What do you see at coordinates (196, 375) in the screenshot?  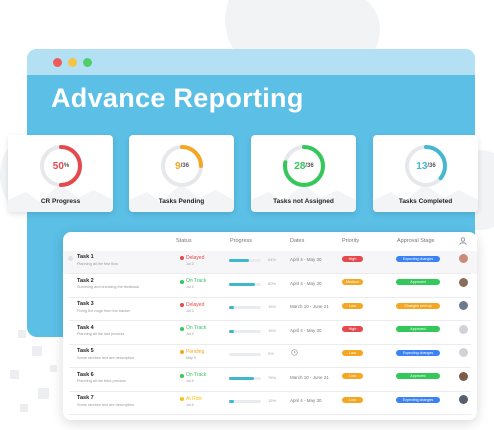 I see `status-label: On Track` at bounding box center [196, 375].